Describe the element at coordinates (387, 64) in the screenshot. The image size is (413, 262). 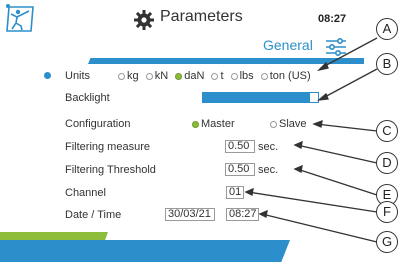
I see `callout-b: B` at that location.